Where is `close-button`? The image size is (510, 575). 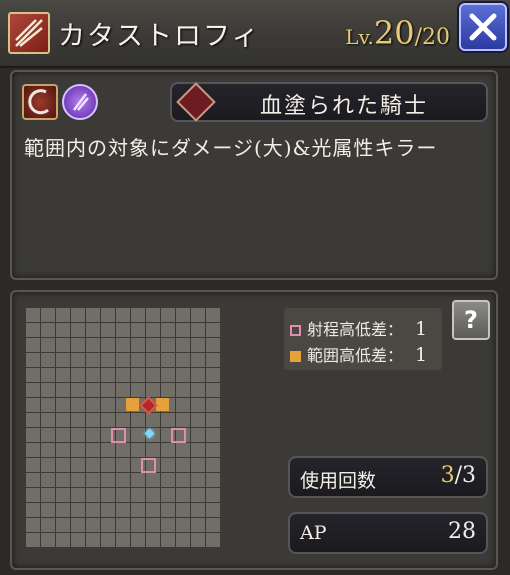
close-button is located at coordinates (483, 27).